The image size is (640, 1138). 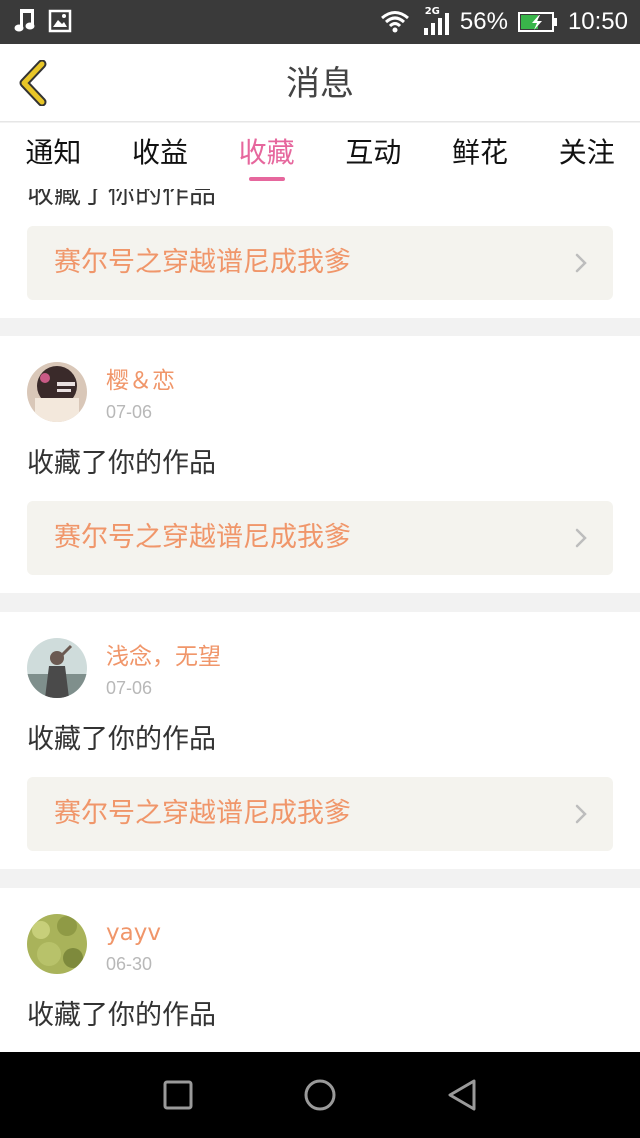 I want to click on back-triangle-icon, so click(x=462, y=1095).